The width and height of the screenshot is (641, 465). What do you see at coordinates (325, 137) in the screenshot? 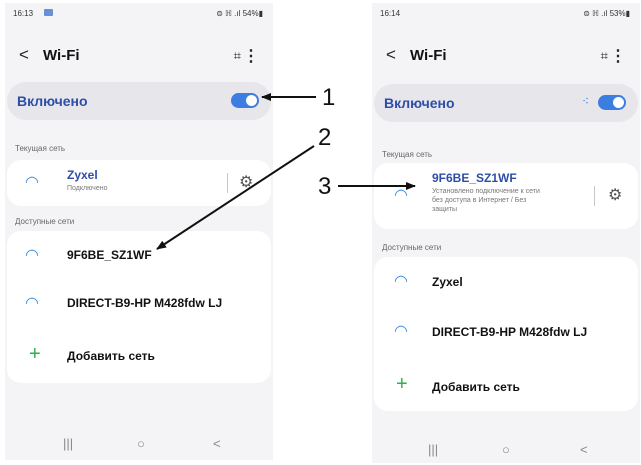
I see `annotation-number-2: 2` at bounding box center [325, 137].